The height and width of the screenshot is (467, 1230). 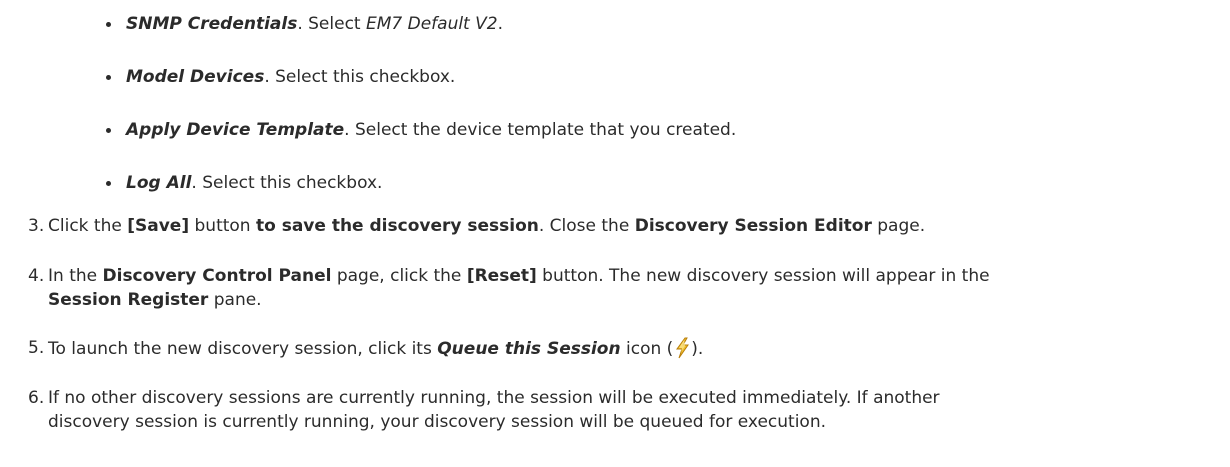 What do you see at coordinates (195, 77) in the screenshot?
I see `field-term: Model Devices` at bounding box center [195, 77].